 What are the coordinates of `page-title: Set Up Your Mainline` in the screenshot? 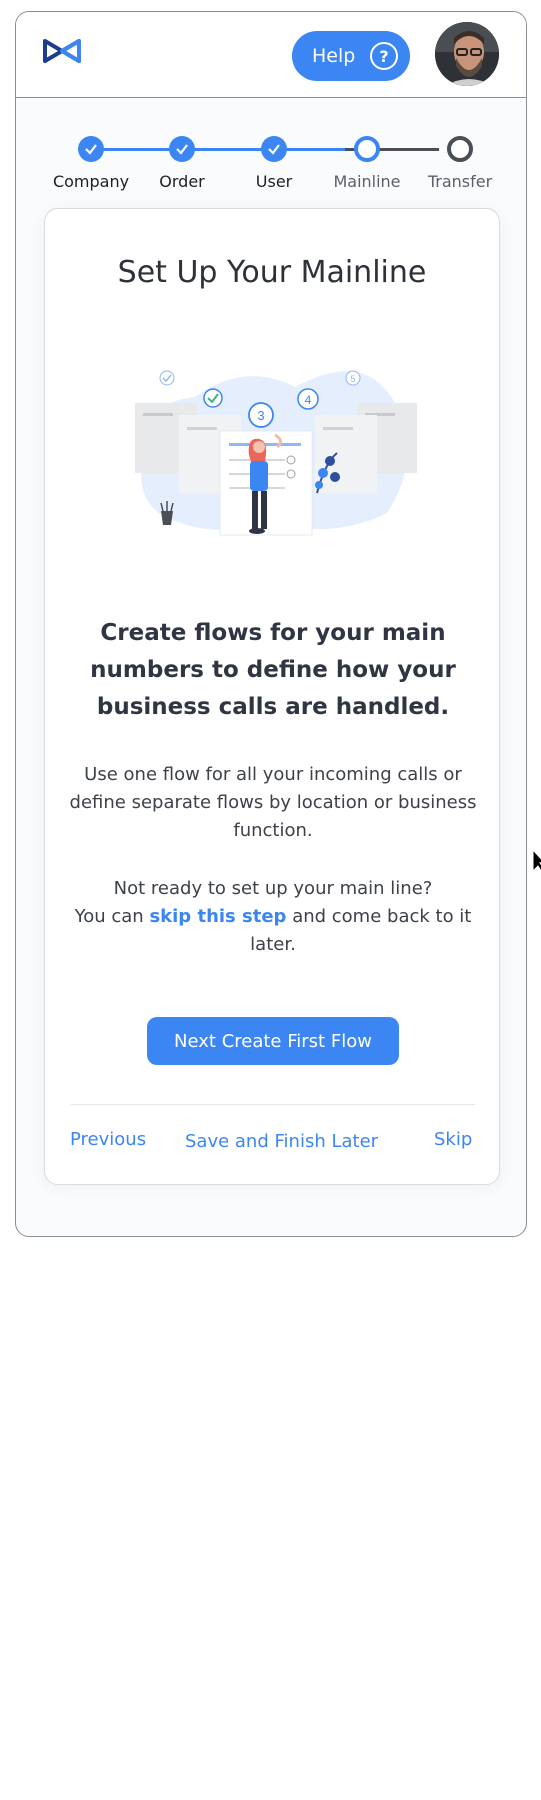 It's located at (272, 272).